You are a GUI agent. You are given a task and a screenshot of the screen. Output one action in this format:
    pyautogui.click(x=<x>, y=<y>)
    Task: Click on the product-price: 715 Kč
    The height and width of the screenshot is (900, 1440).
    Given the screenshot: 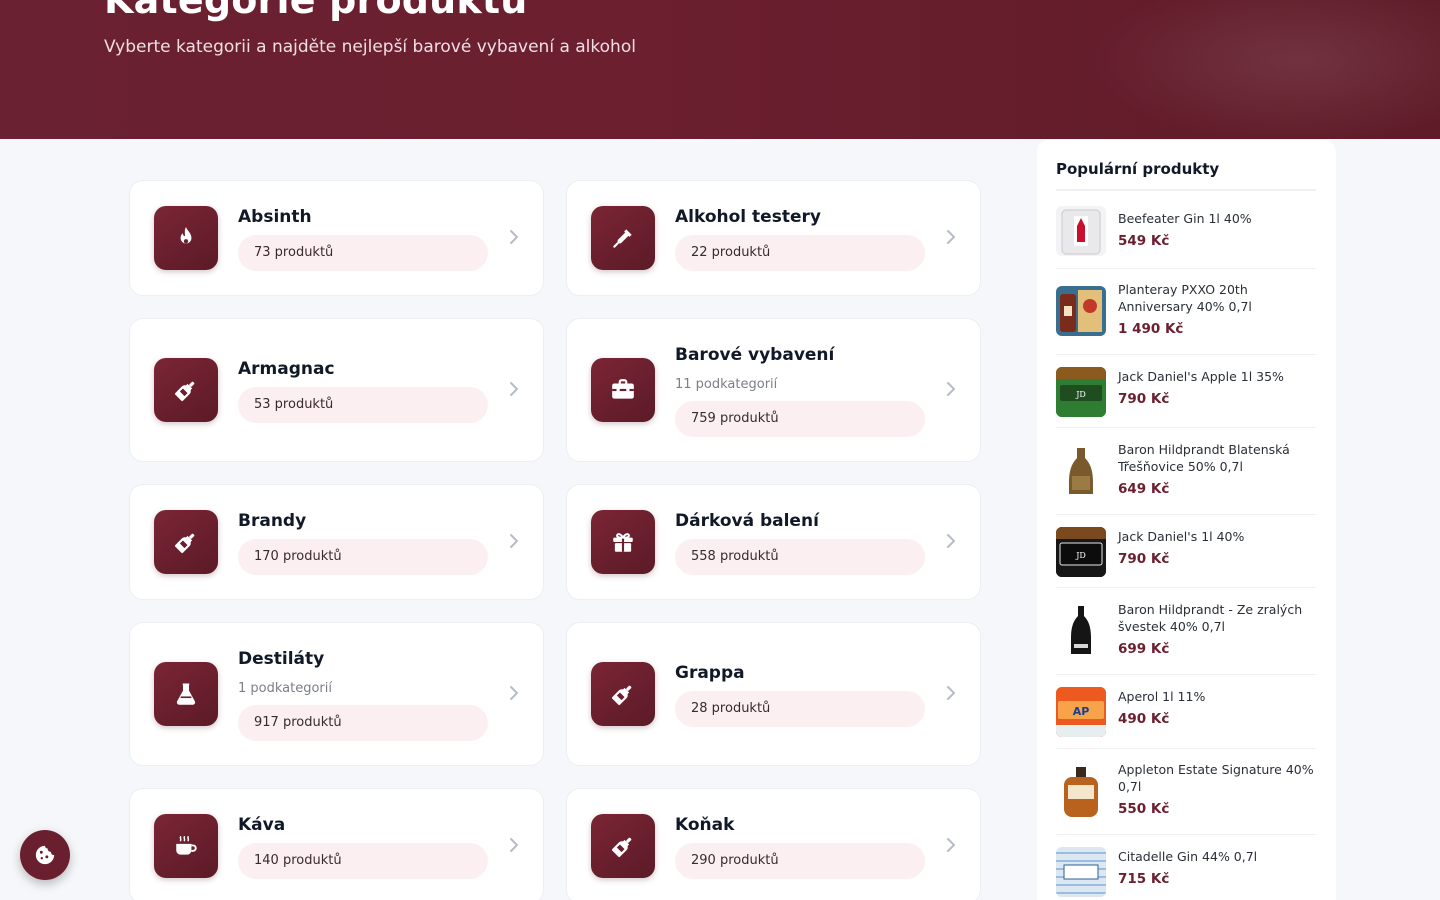 What is the action you would take?
    pyautogui.click(x=1144, y=879)
    